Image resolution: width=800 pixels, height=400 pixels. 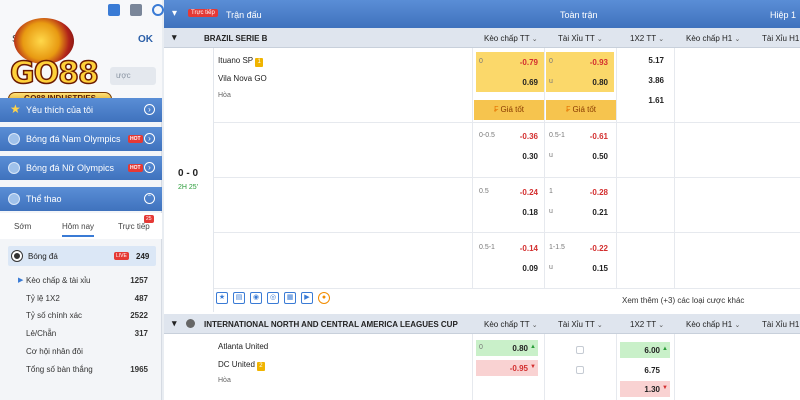 What do you see at coordinates (510, 253) in the screenshot?
I see `odd-cell-handicap-home: 0.5-1 -0.14` at bounding box center [510, 253].